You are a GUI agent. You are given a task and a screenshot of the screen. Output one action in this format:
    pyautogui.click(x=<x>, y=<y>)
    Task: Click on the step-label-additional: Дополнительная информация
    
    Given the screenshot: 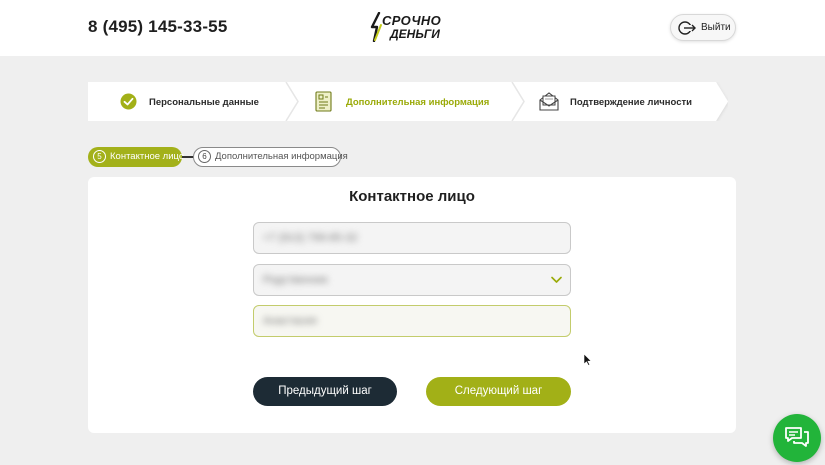 What is the action you would take?
    pyautogui.click(x=418, y=102)
    